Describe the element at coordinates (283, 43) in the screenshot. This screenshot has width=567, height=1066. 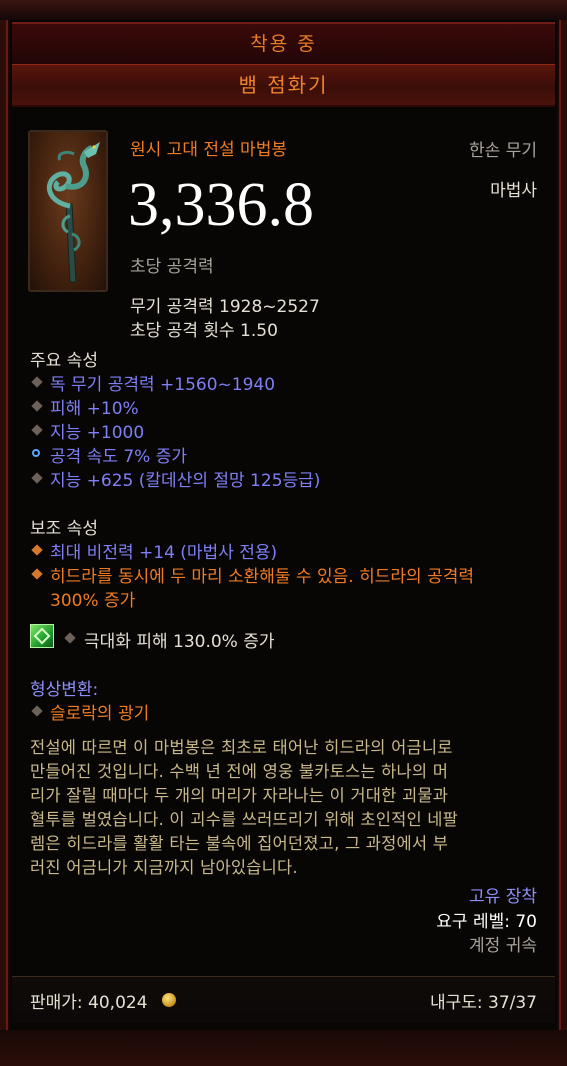
I see `equipped-banner: 착용 중` at that location.